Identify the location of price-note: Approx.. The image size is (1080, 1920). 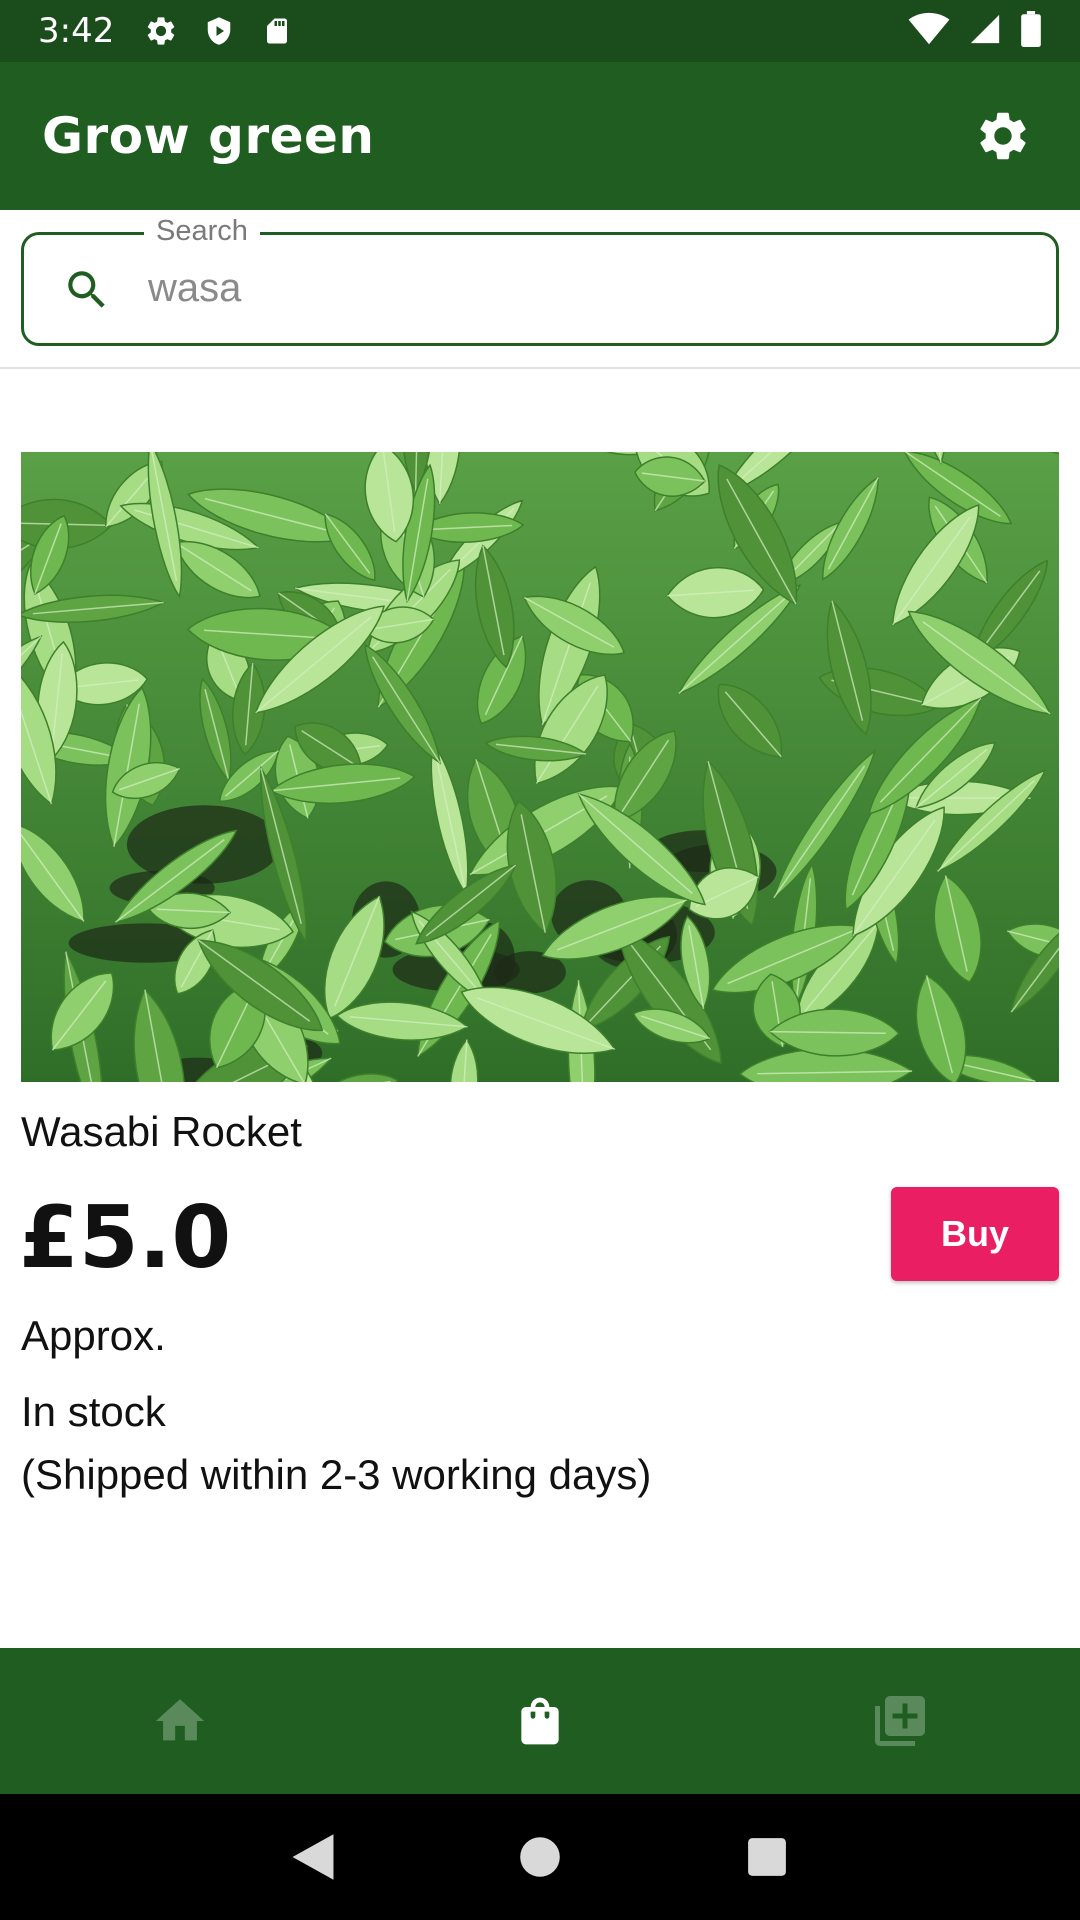
(93, 1335).